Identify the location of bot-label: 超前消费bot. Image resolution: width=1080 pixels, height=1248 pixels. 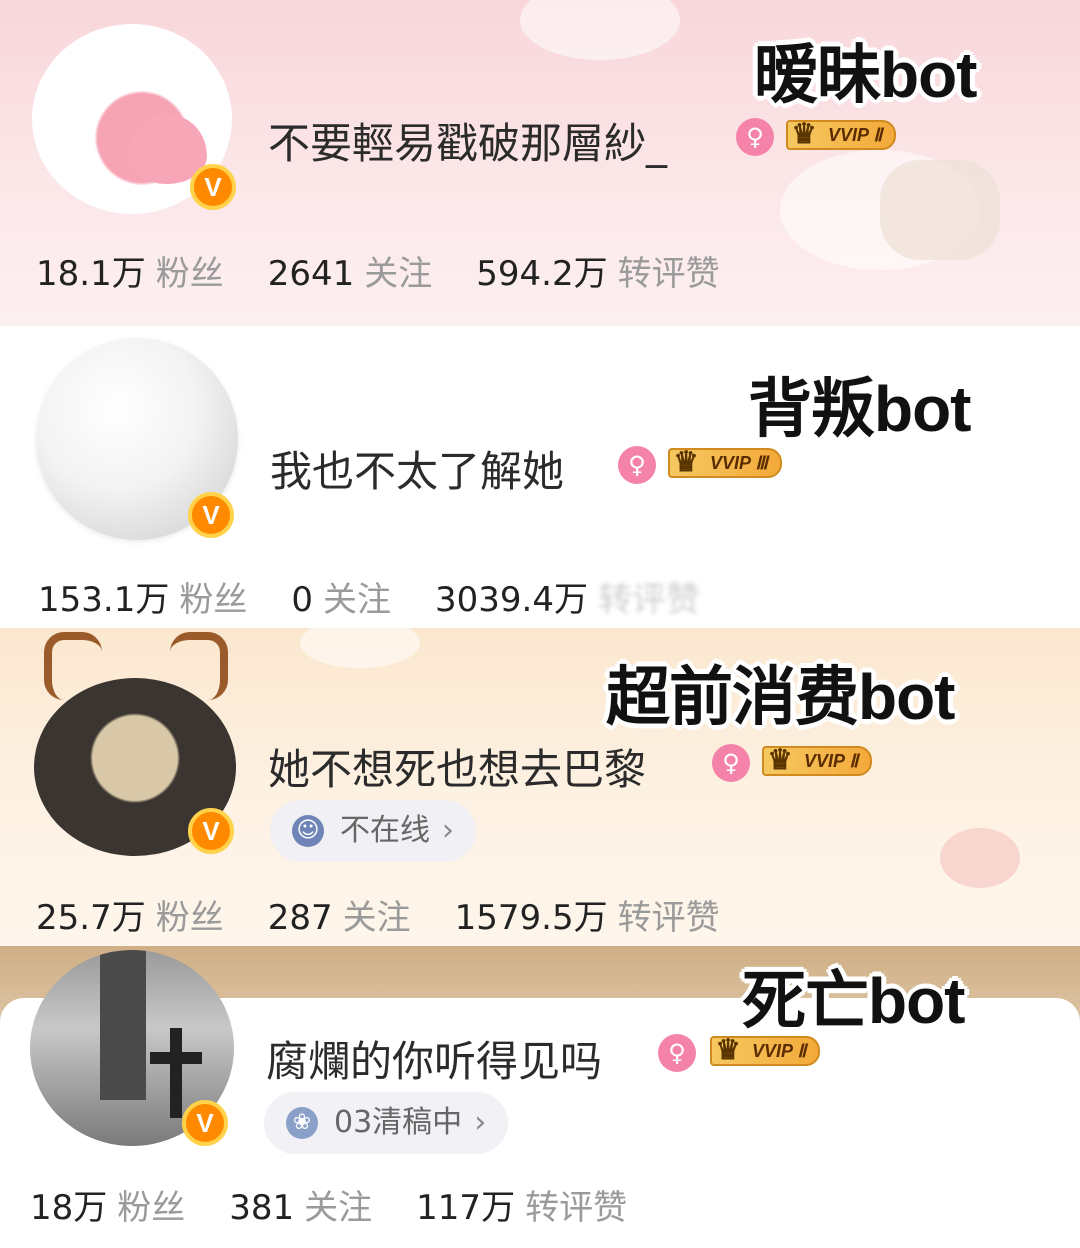
(780, 697).